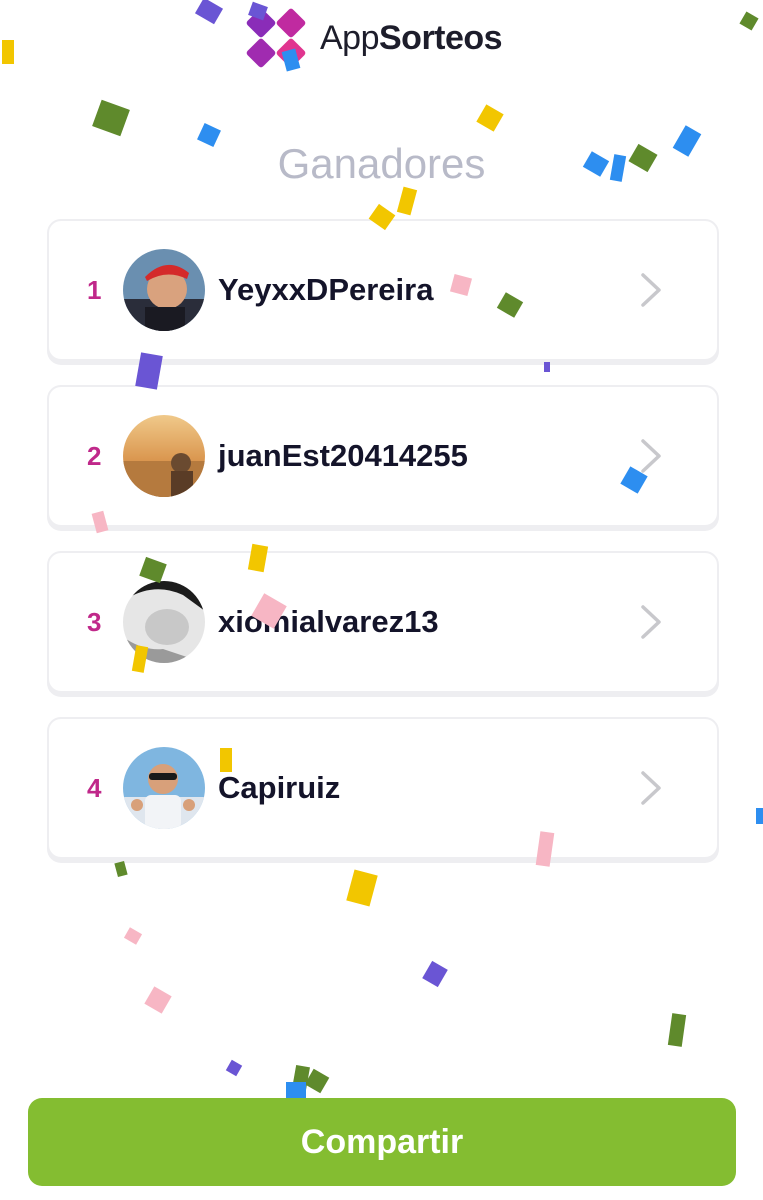 The image size is (763, 1200). Describe the element at coordinates (441, 37) in the screenshot. I see `app-name-bold: Sorteos` at that location.